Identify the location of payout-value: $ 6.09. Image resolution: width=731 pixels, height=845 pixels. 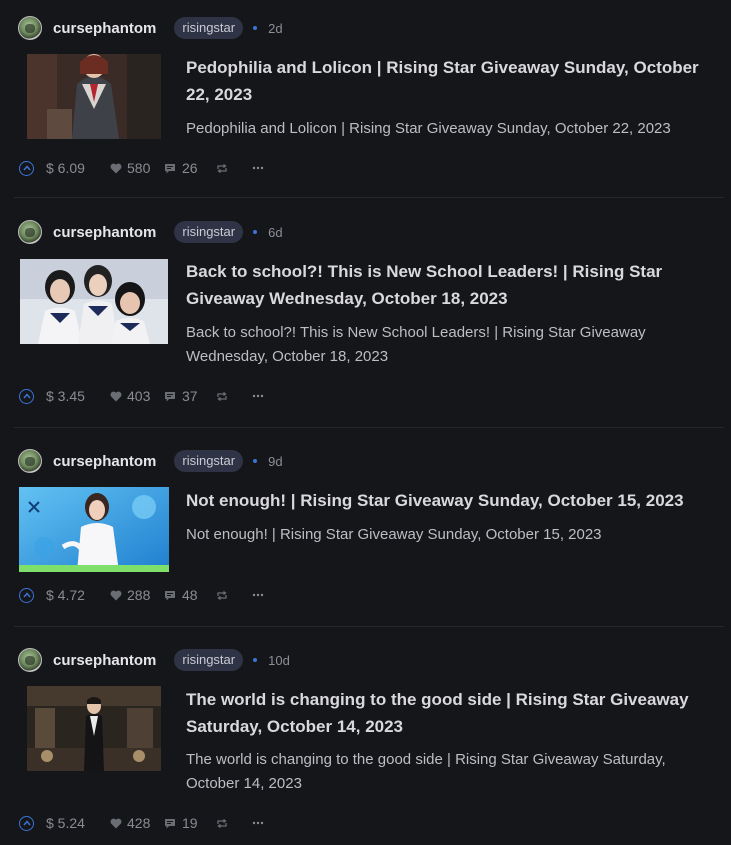
(78, 168).